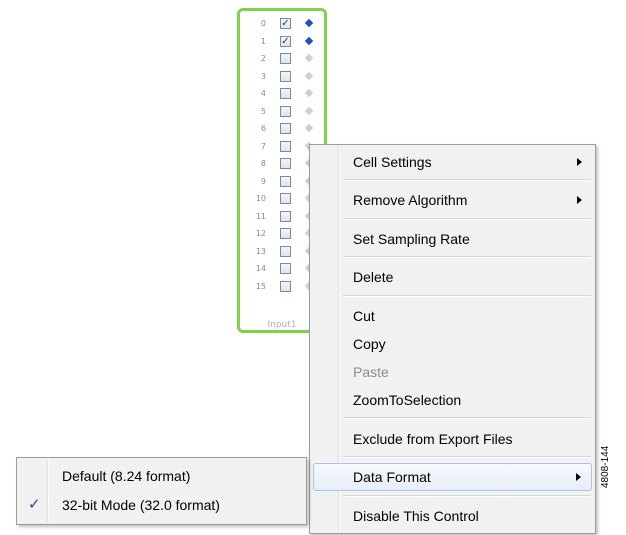  What do you see at coordinates (260, 268) in the screenshot?
I see `pin-number: 14` at bounding box center [260, 268].